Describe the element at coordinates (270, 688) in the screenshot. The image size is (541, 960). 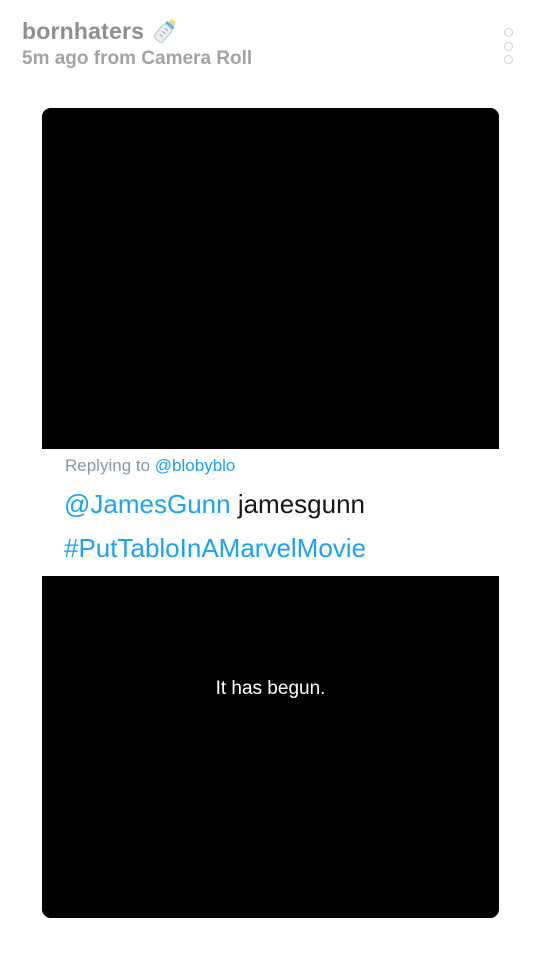
I see `snap-caption: It has begun.` at that location.